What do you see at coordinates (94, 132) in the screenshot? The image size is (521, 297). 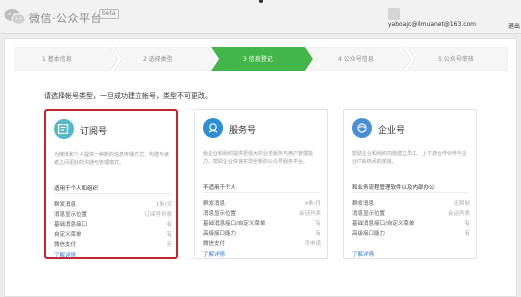 I see `card-title: 订阅号` at bounding box center [94, 132].